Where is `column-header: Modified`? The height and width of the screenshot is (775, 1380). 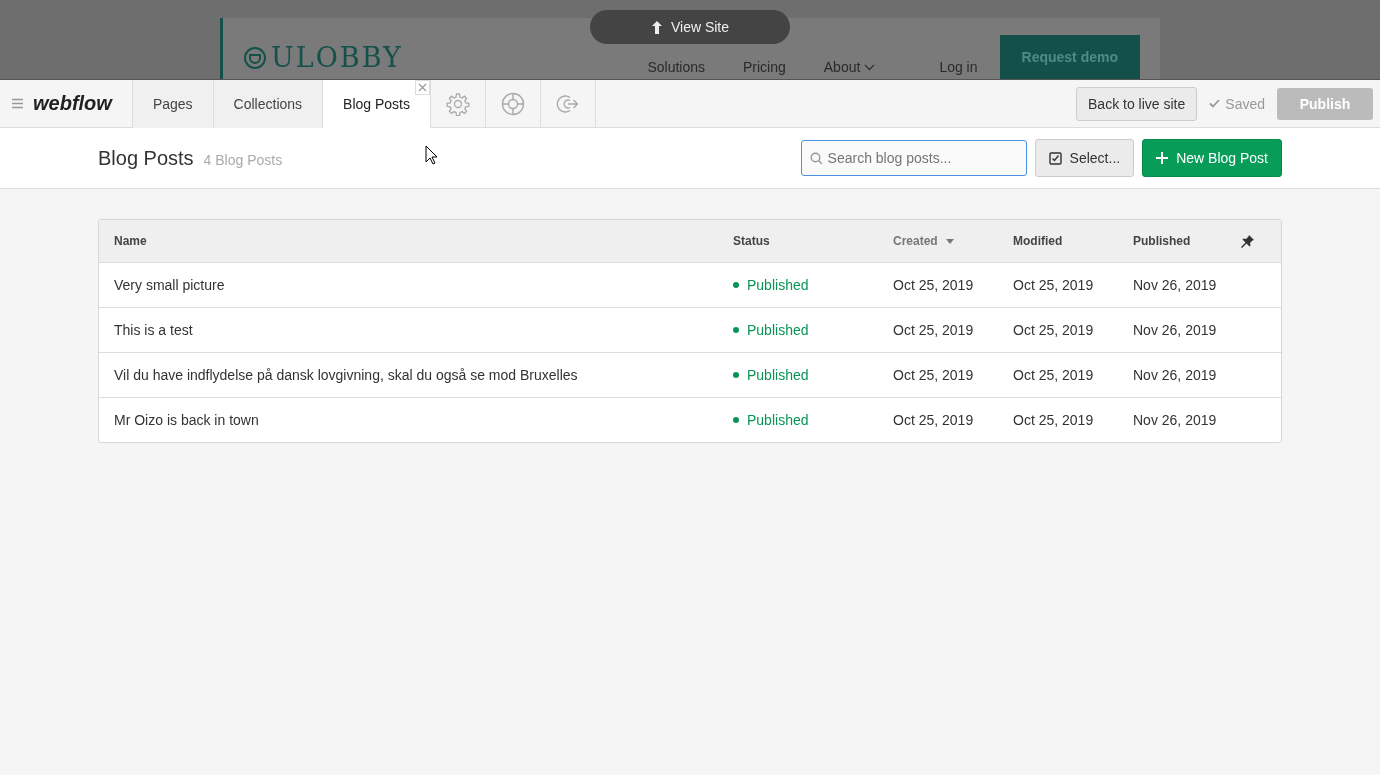 column-header: Modified is located at coordinates (1073, 241).